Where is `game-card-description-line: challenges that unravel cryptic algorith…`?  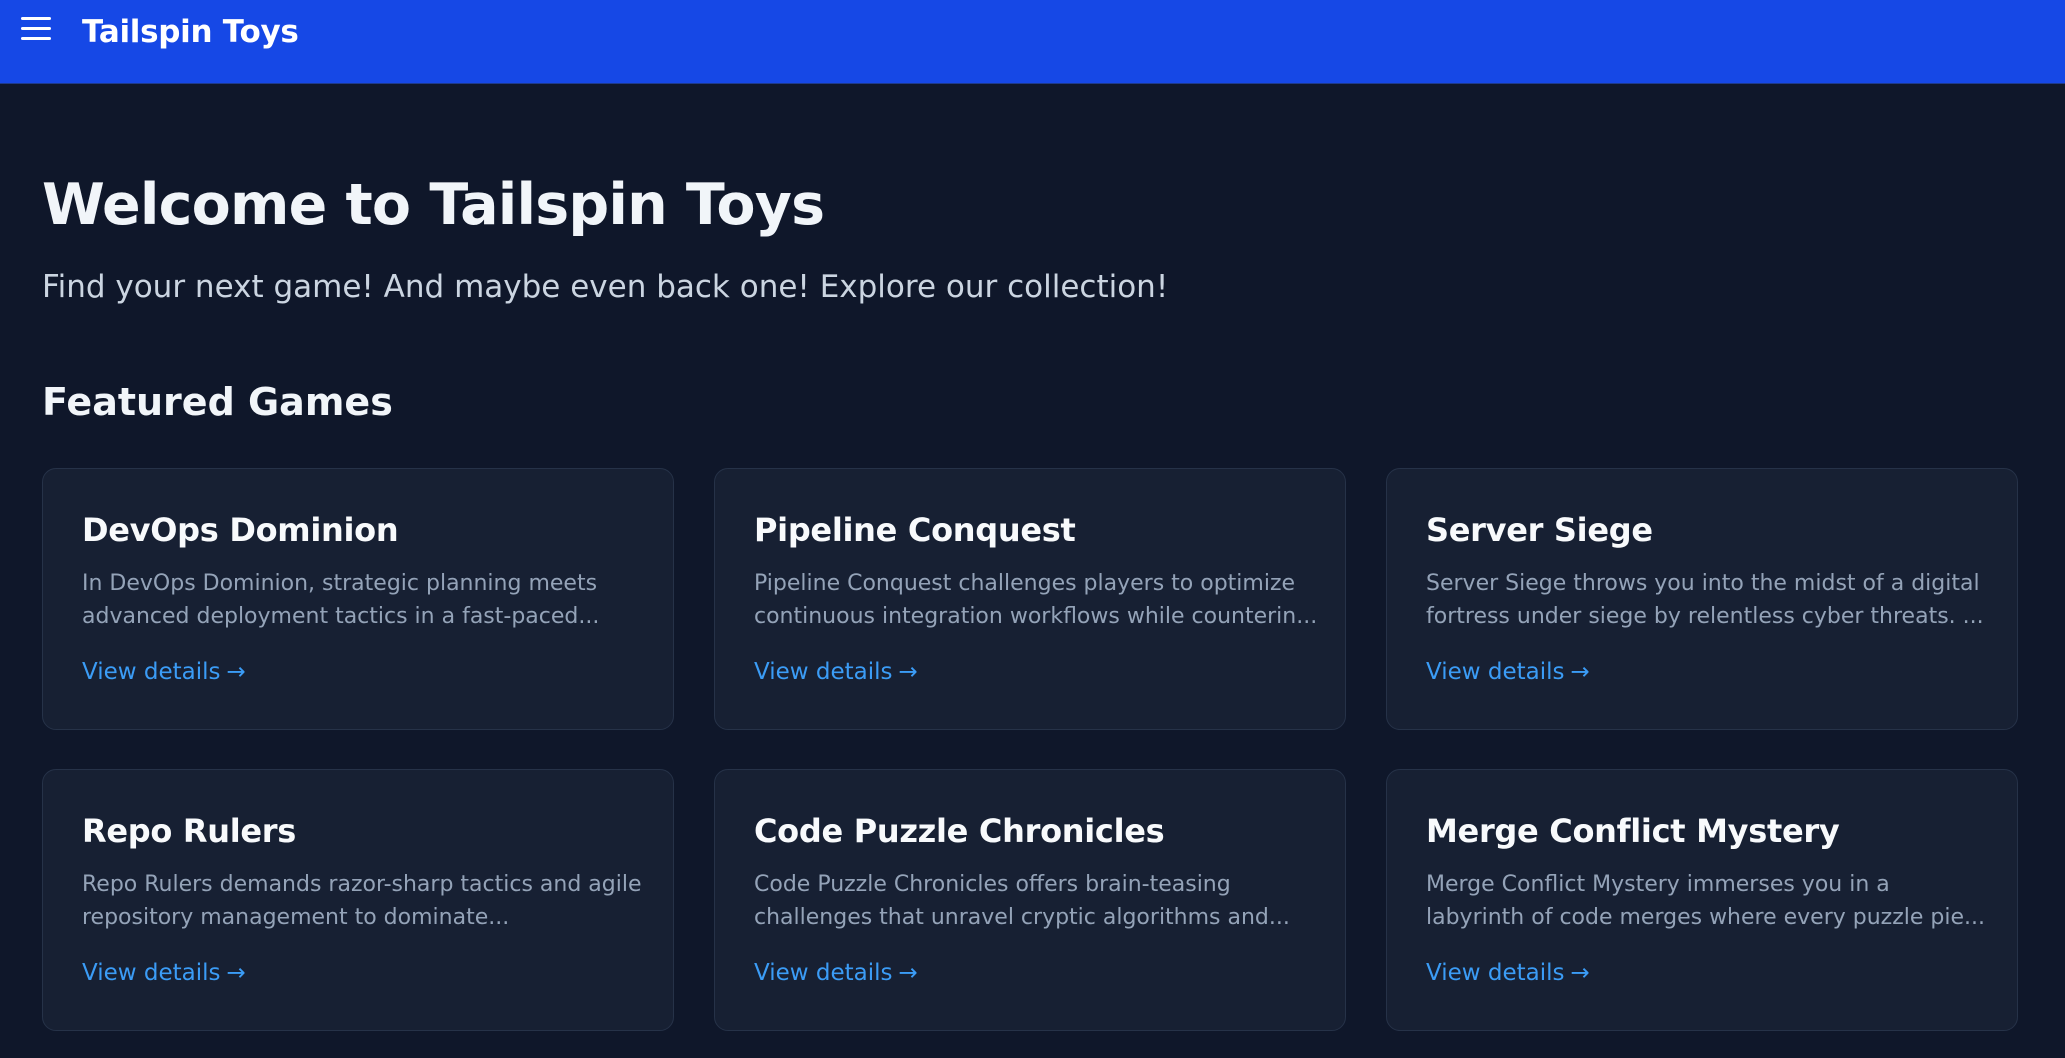 game-card-description-line: challenges that unravel cryptic algorith… is located at coordinates (1022, 917).